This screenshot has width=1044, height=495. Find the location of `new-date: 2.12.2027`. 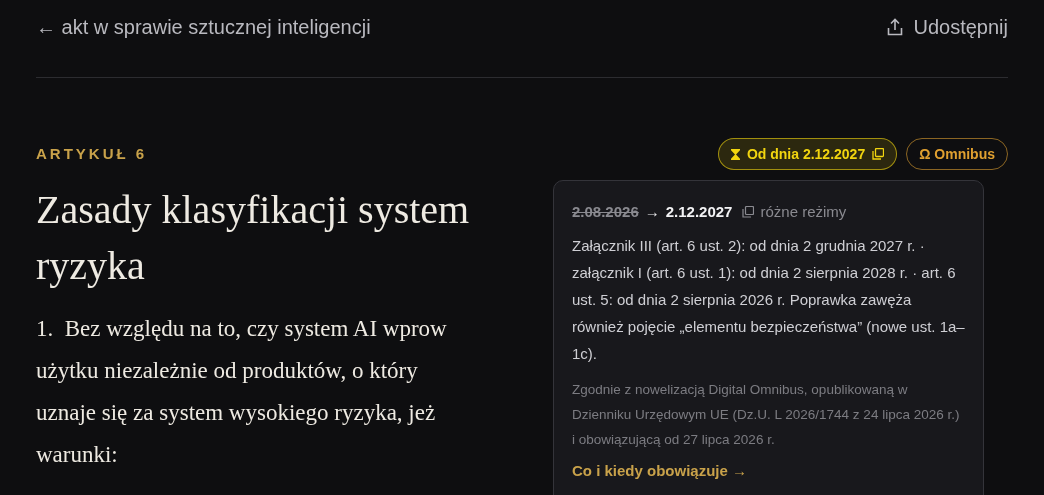

new-date: 2.12.2027 is located at coordinates (699, 212).